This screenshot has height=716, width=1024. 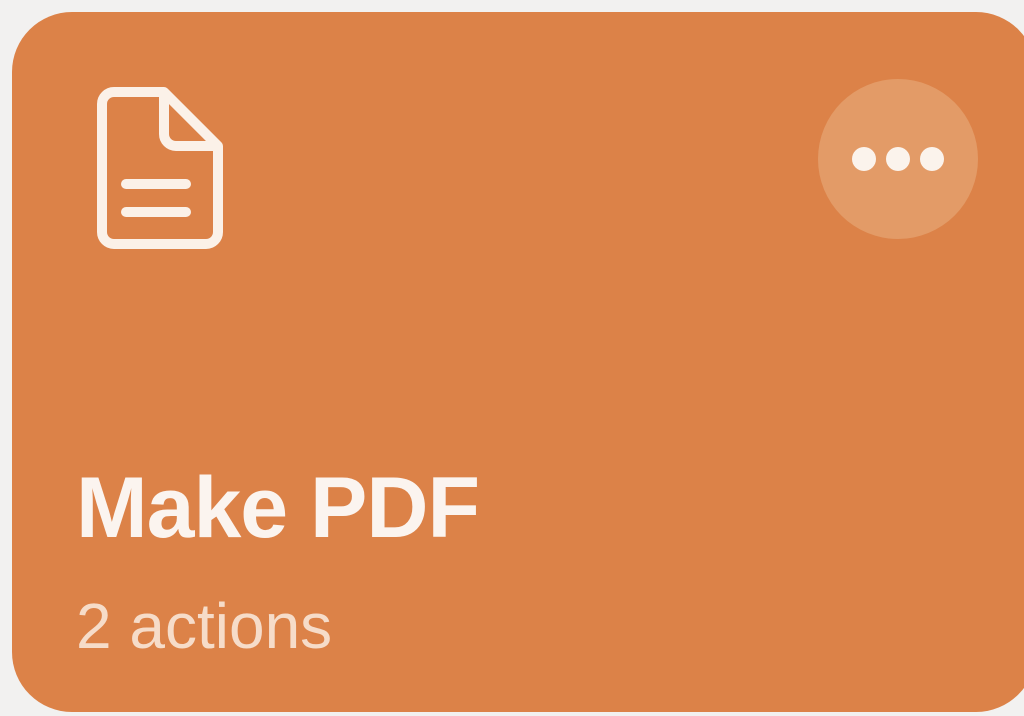 What do you see at coordinates (160, 168) in the screenshot?
I see `document-icon` at bounding box center [160, 168].